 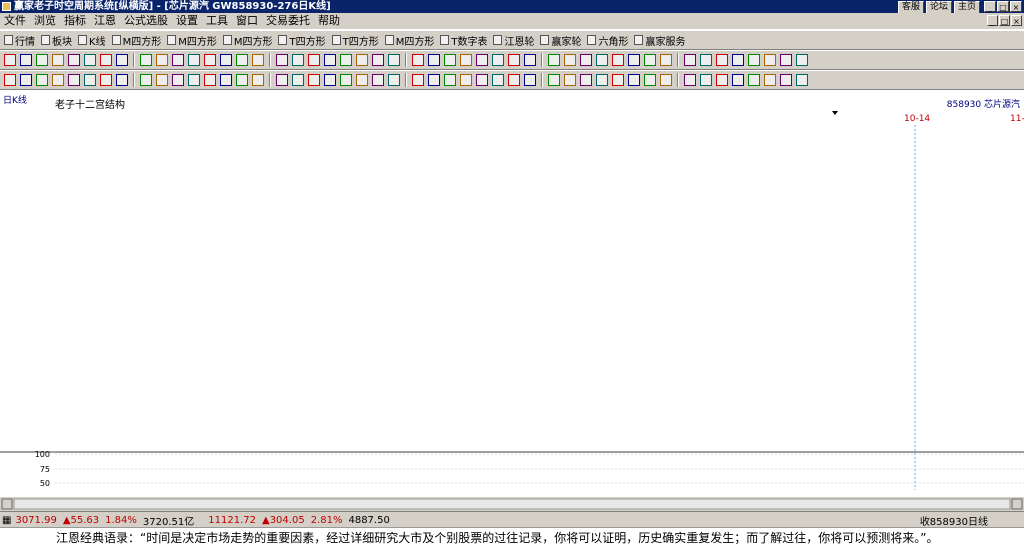 I want to click on mdi-minimize-button: _, so click(x=992, y=20).